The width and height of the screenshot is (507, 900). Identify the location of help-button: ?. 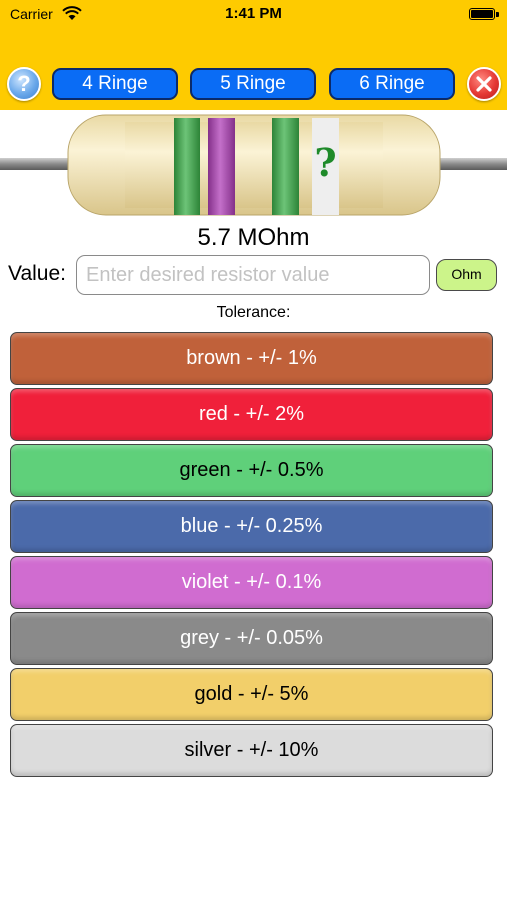
(24, 84).